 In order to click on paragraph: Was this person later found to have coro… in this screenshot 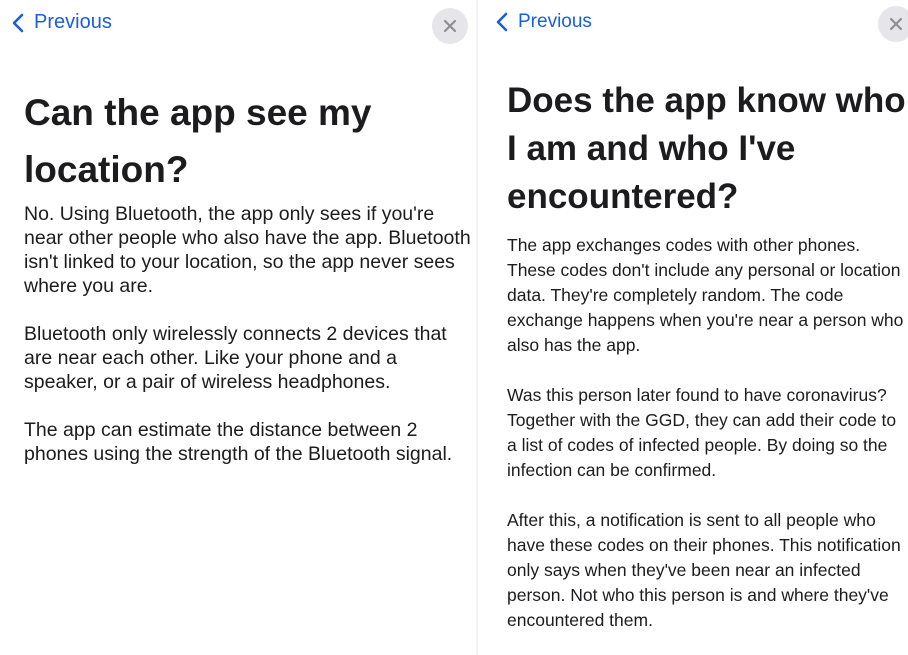, I will do `click(702, 432)`.